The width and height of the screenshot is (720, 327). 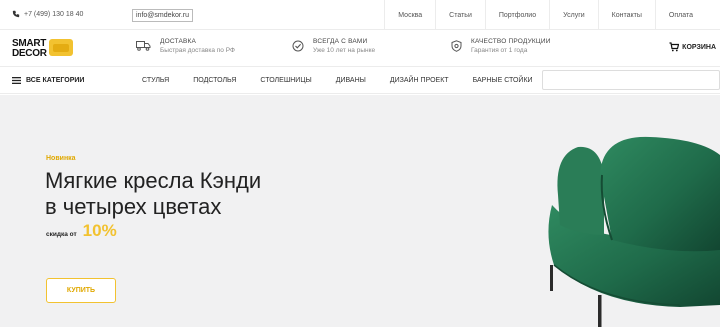 I want to click on all-categories-button: ВСЕ КАТЕГОРИИ, so click(x=48, y=80).